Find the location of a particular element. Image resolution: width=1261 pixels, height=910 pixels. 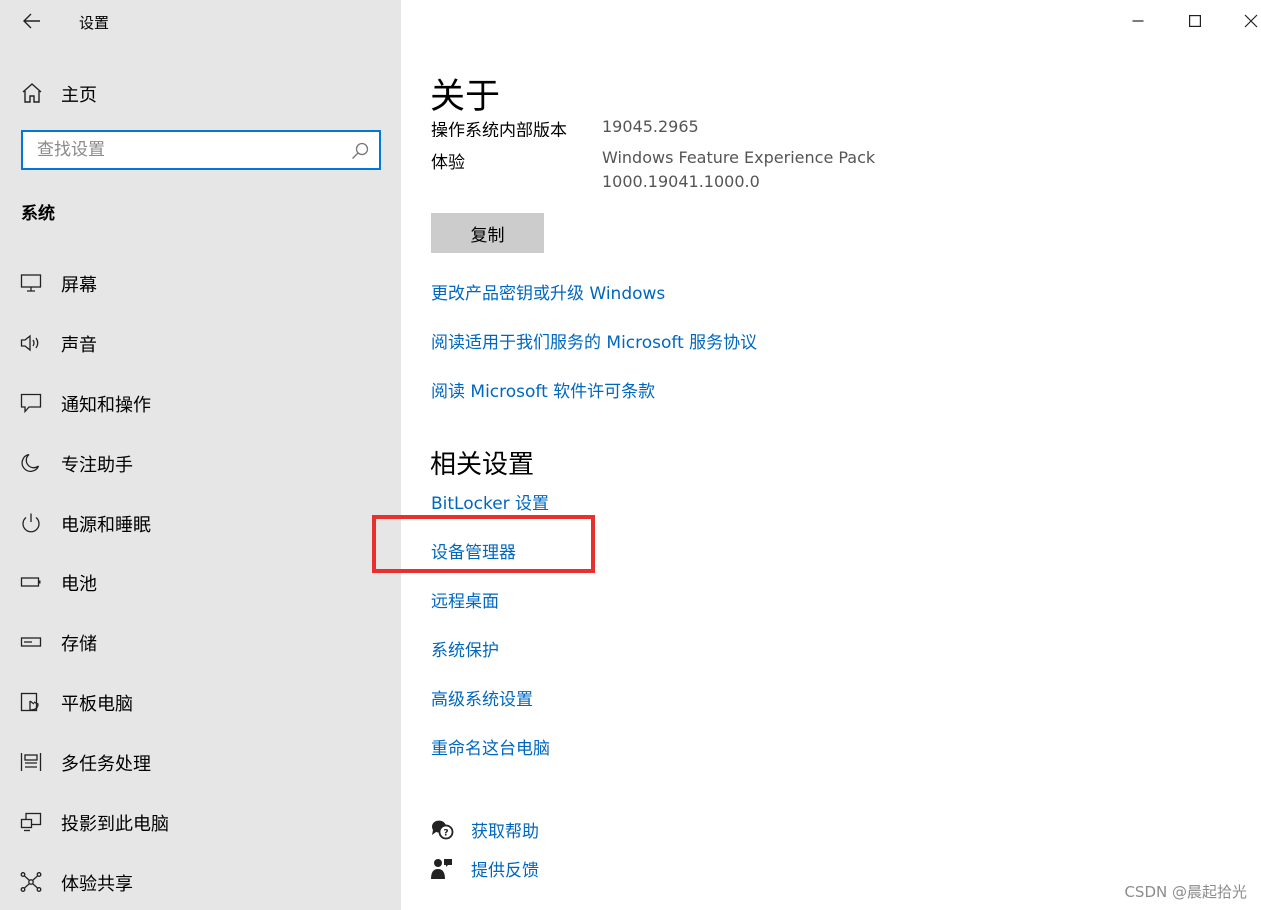

section-label: 系统 is located at coordinates (38, 214).